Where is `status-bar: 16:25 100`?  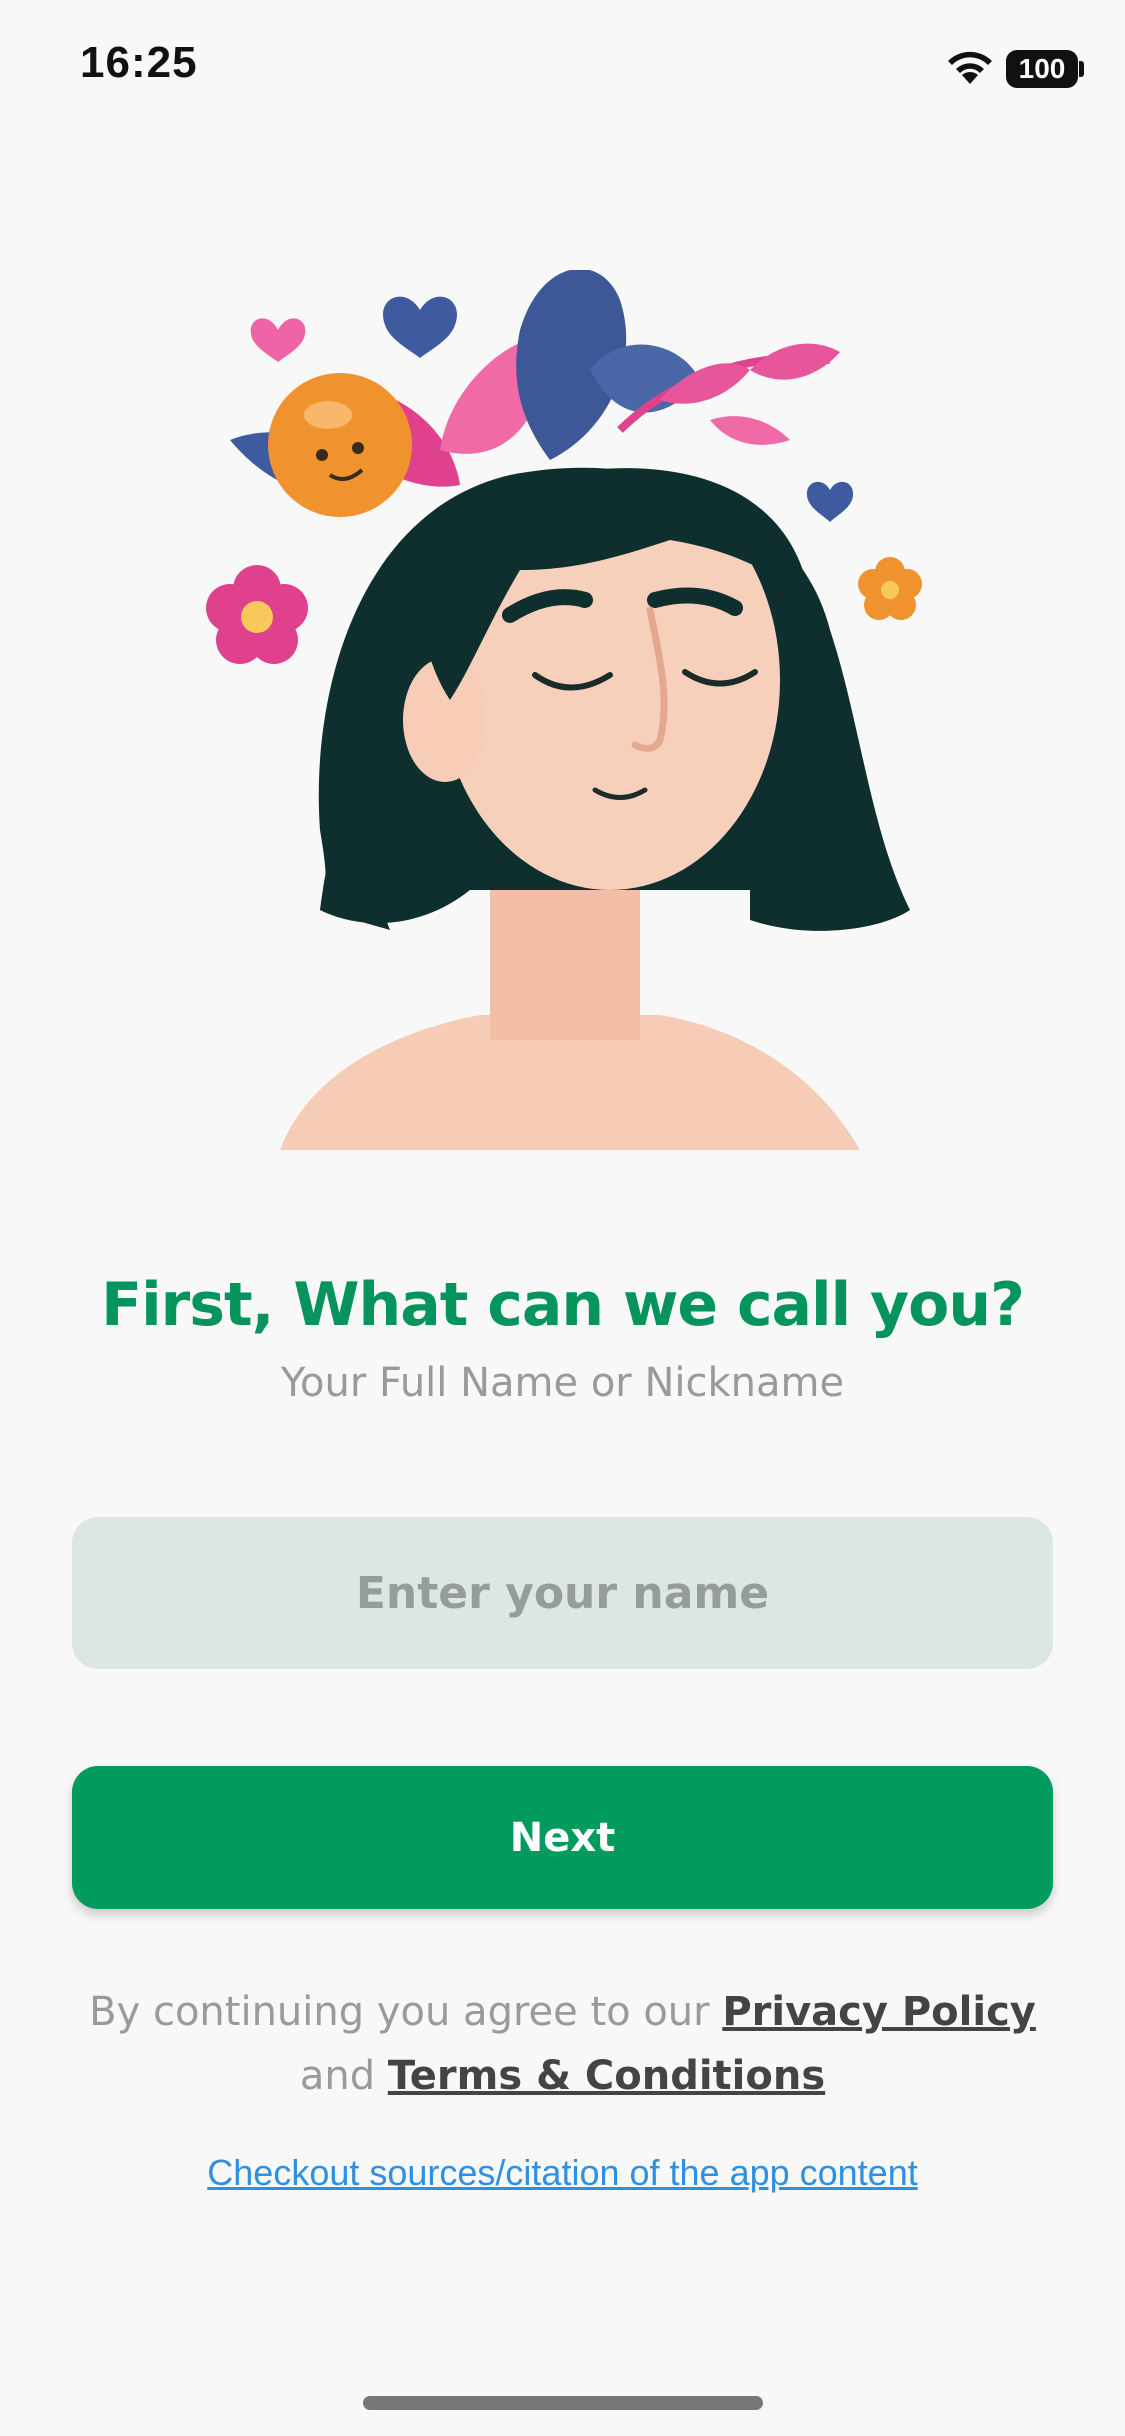 status-bar: 16:25 100 is located at coordinates (562, 70).